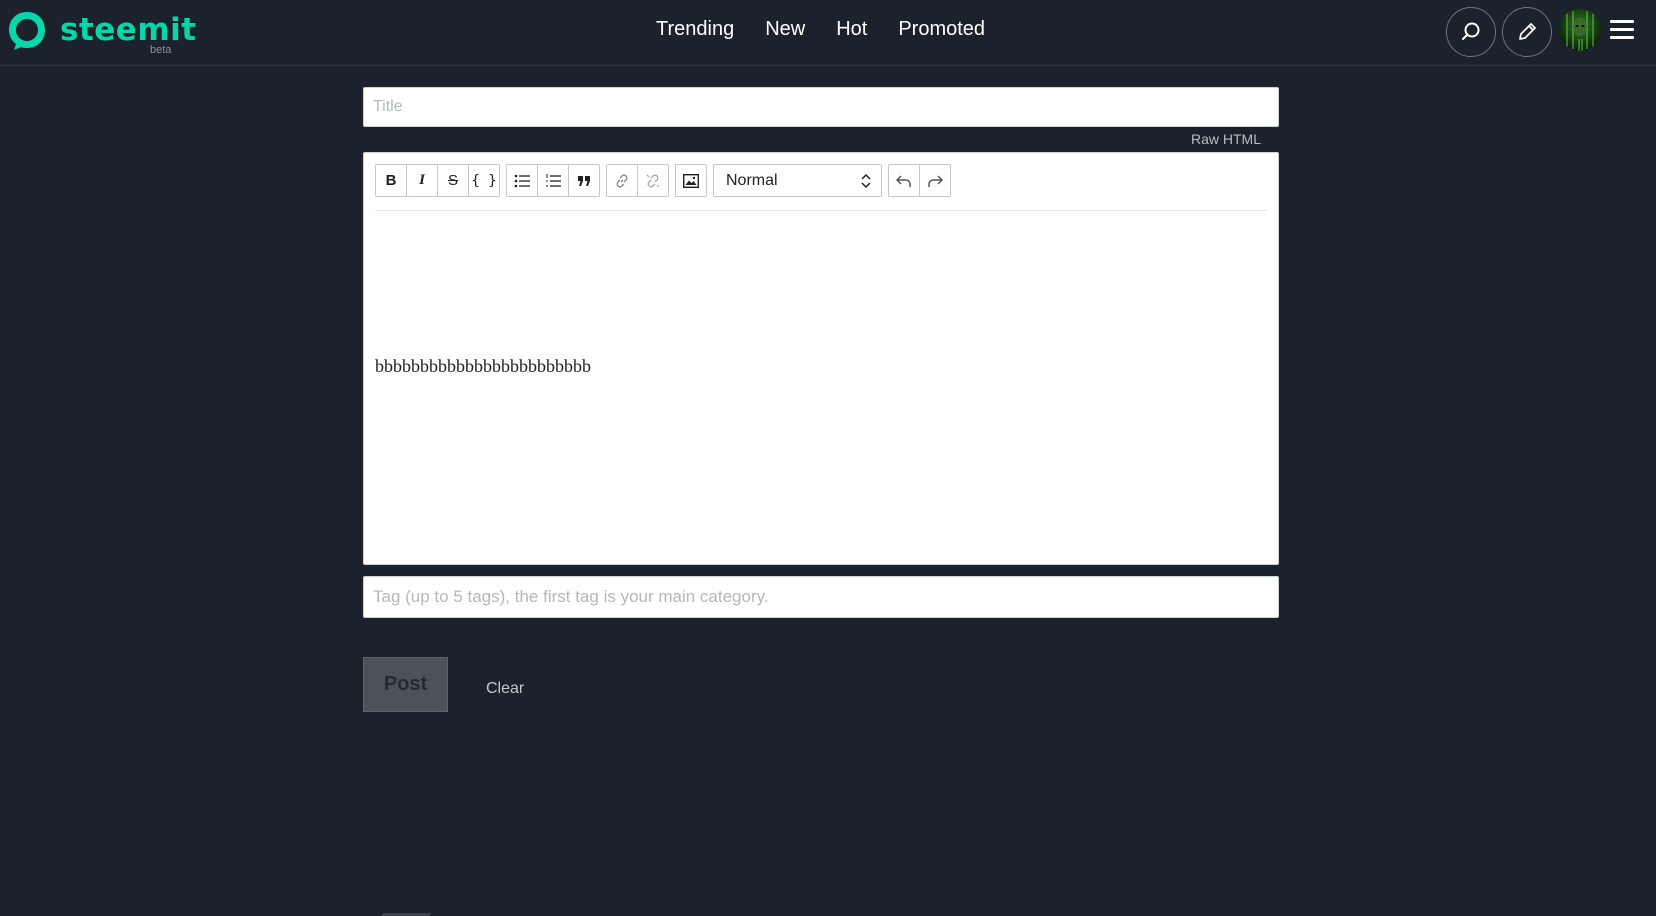 This screenshot has width=1656, height=916. I want to click on quote-icon, so click(584, 180).